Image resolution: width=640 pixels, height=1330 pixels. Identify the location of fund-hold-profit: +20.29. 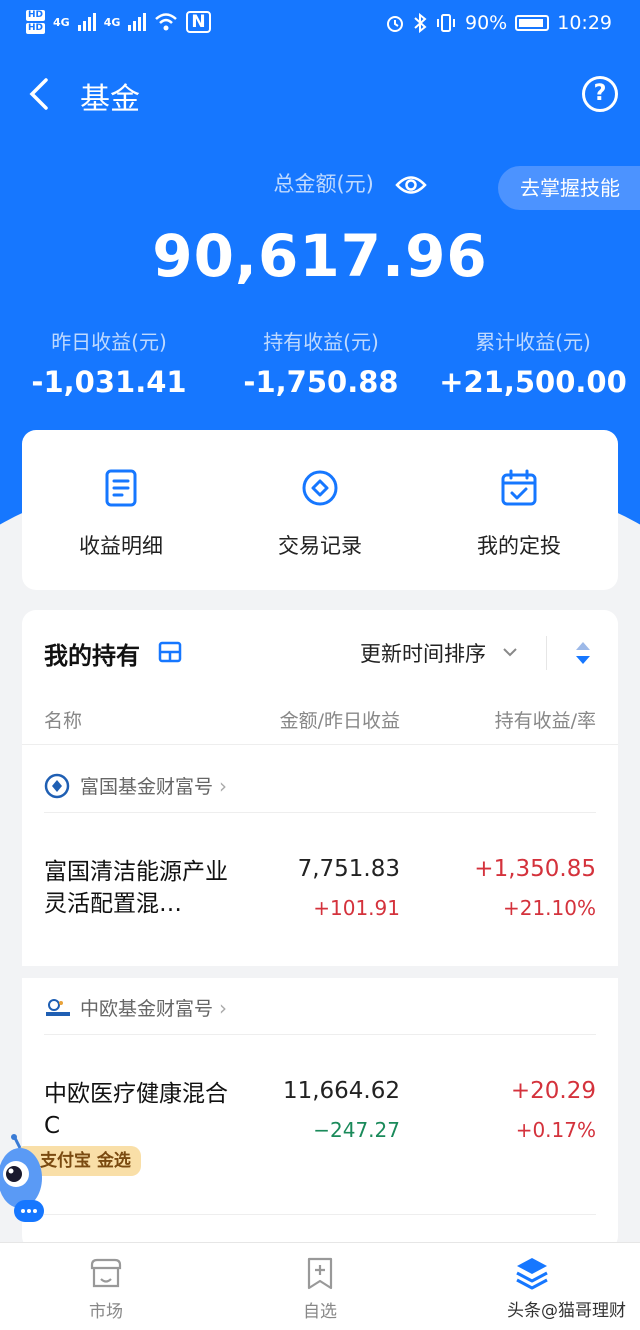
(553, 1091).